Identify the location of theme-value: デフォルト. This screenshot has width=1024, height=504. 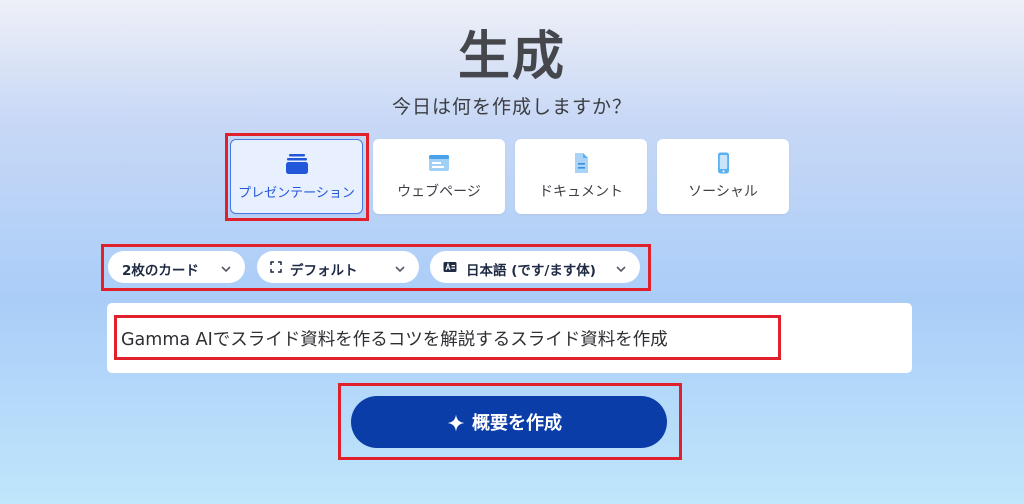
(324, 271).